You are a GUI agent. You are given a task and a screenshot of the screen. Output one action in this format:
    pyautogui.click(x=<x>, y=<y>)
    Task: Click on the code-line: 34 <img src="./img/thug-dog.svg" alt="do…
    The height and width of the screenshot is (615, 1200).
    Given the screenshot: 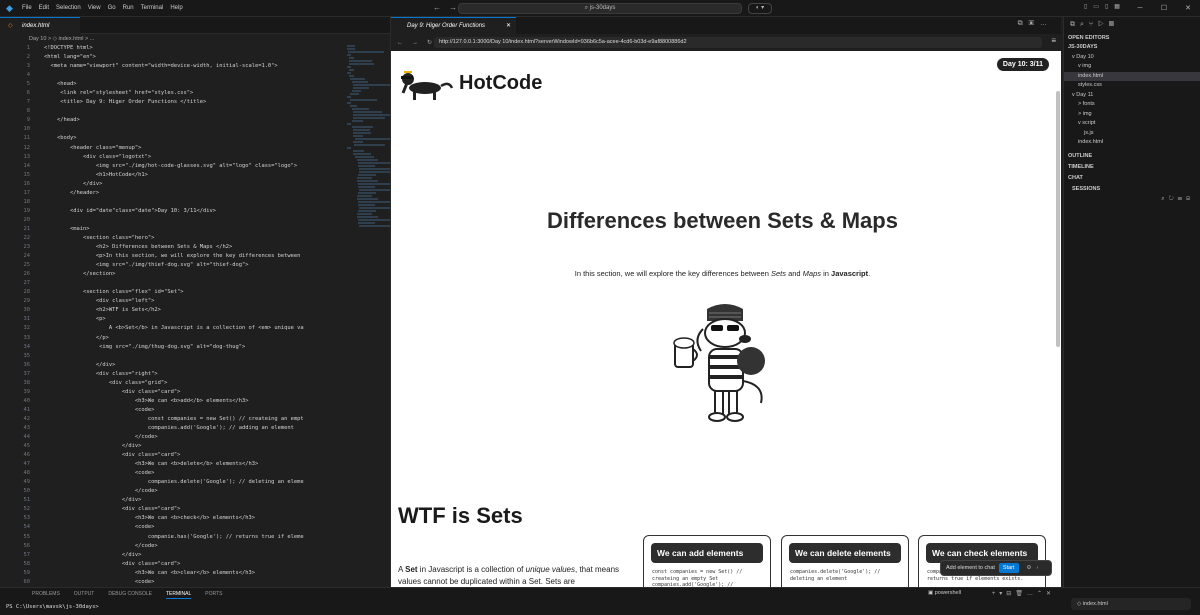 What is the action you would take?
    pyautogui.click(x=172, y=347)
    